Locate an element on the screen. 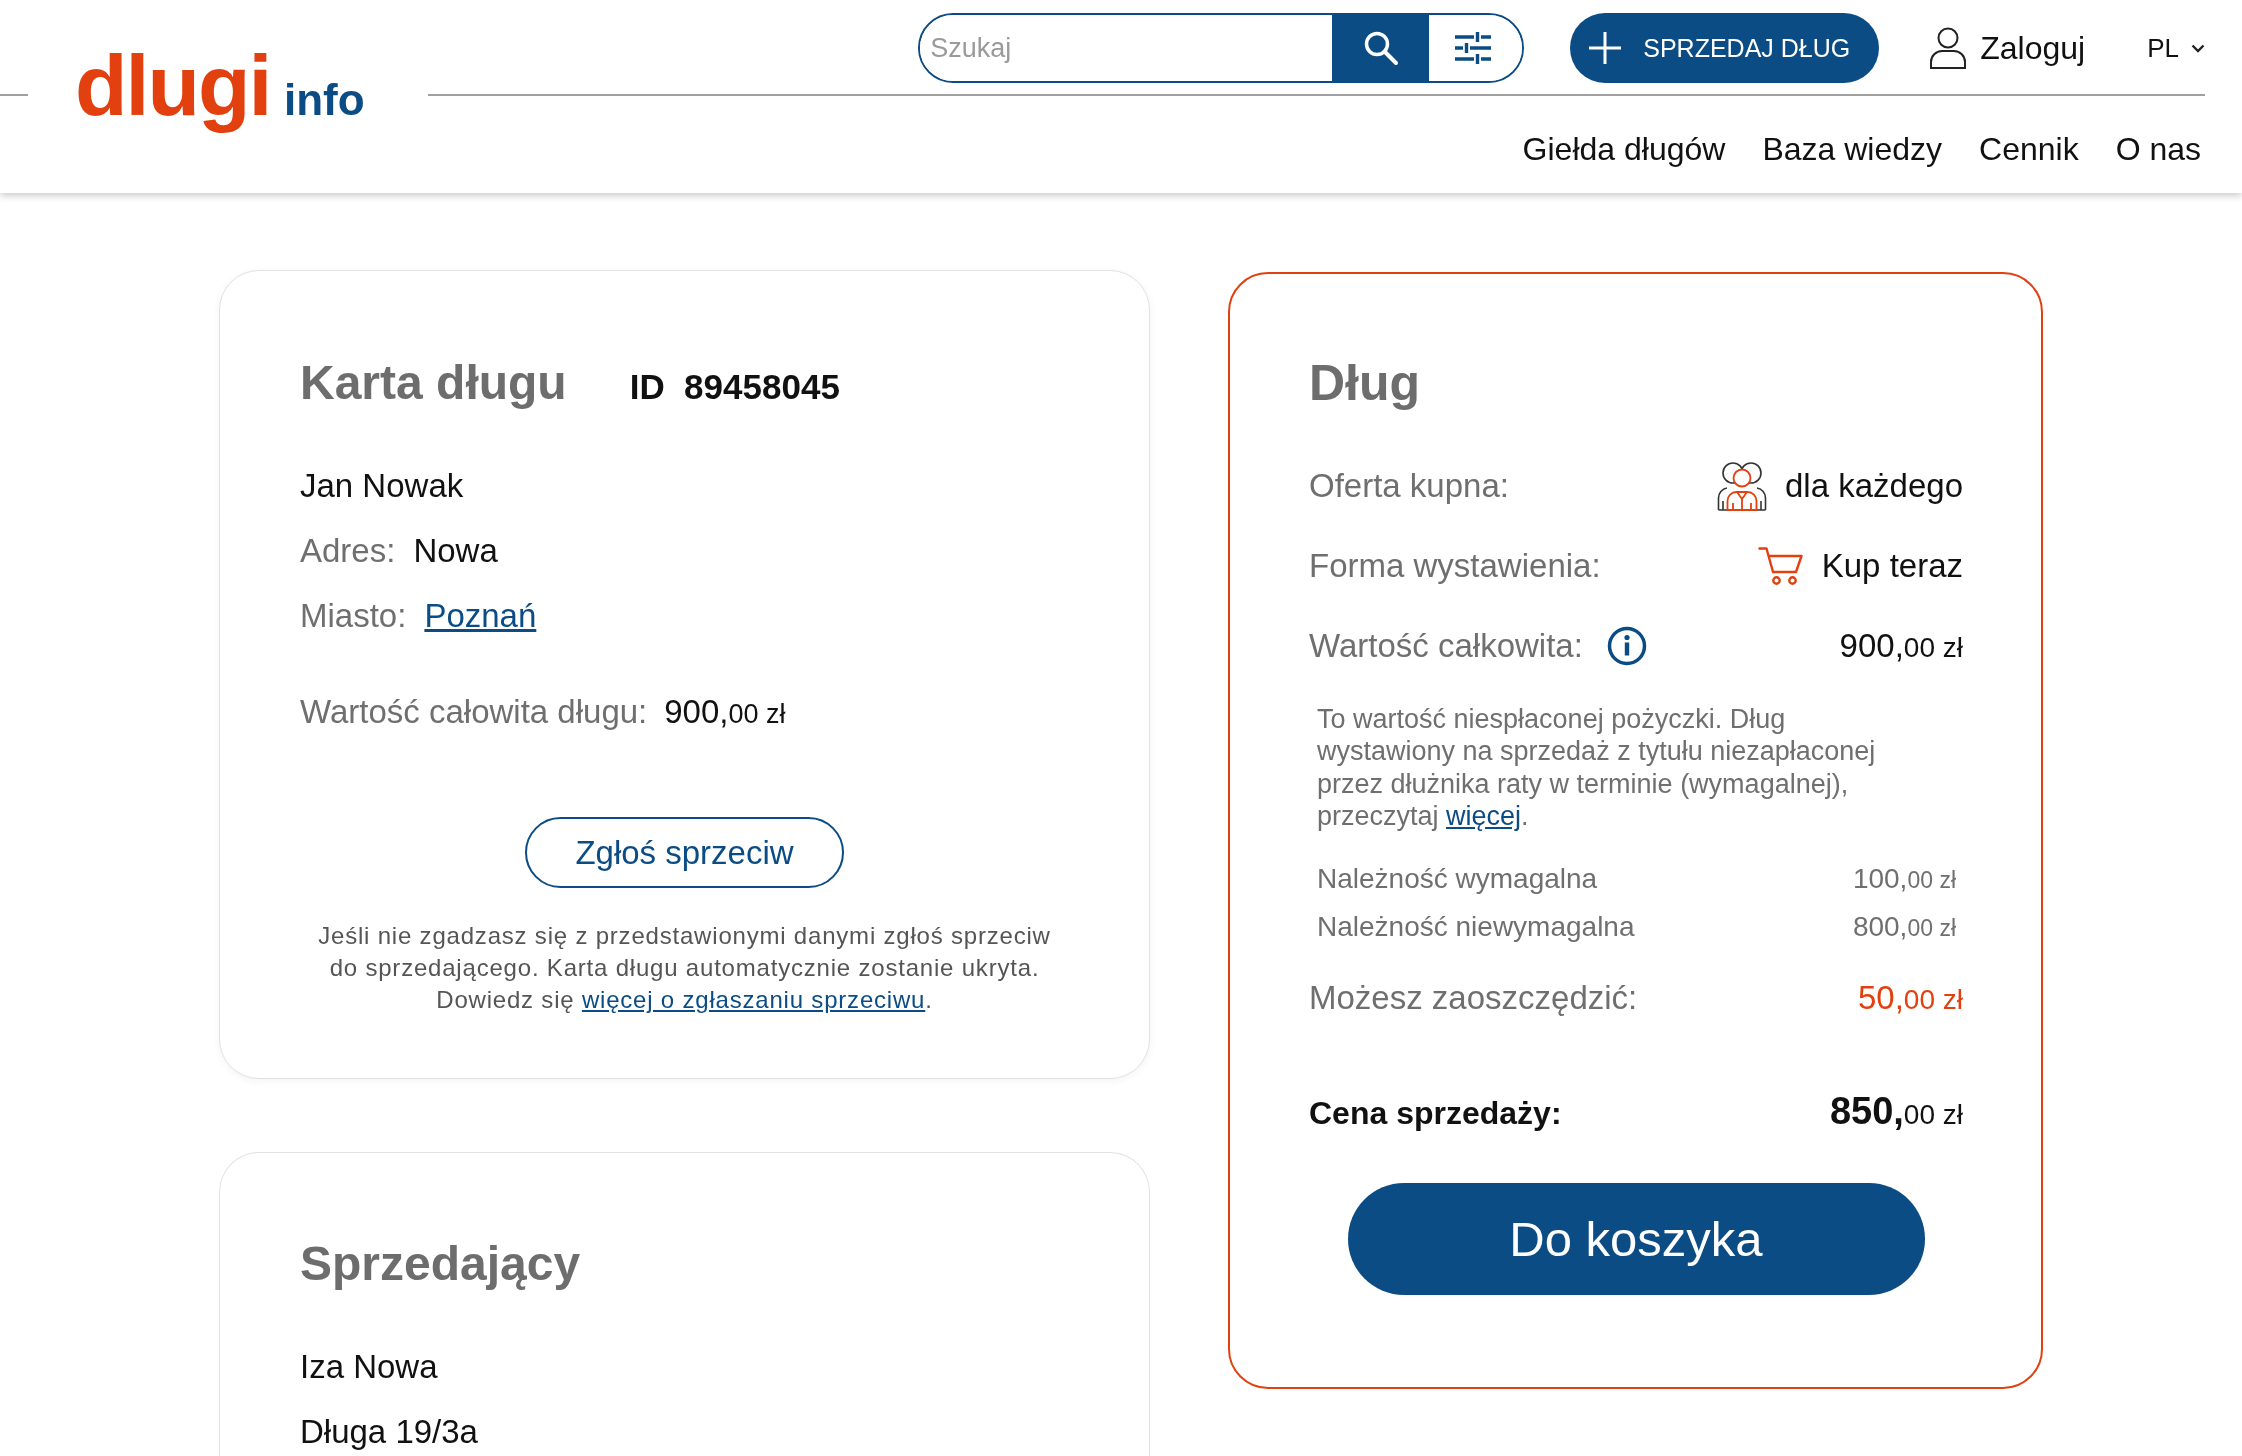  sell-debt-button: SPRZEDAJ DŁUG is located at coordinates (1725, 48).